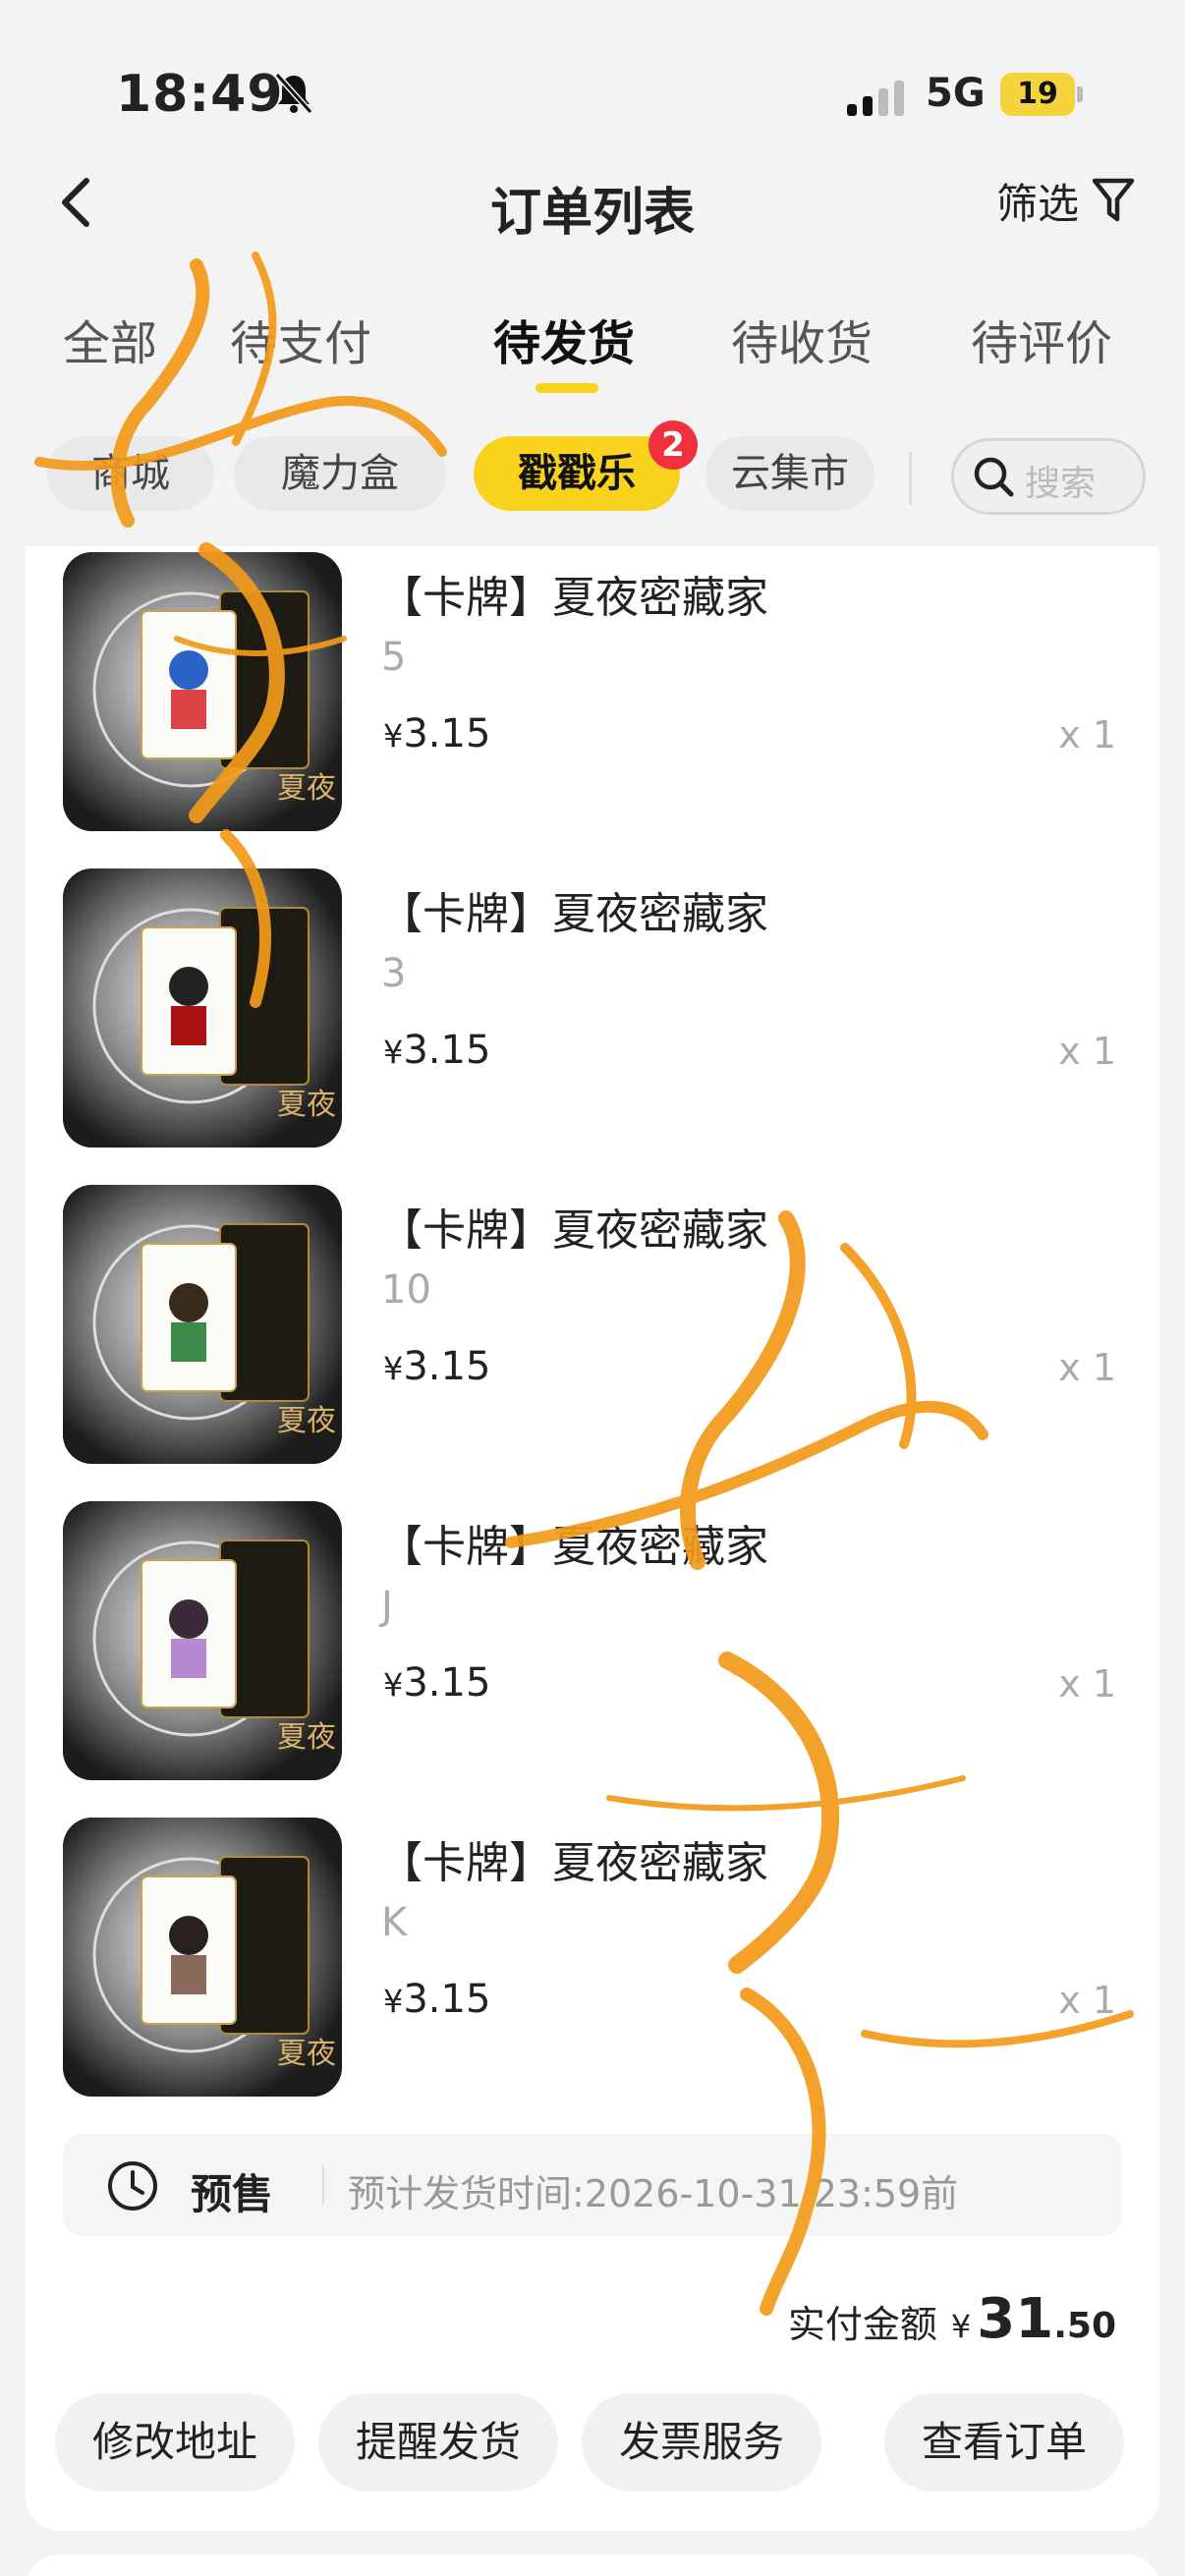 This screenshot has height=2576, width=1185. Describe the element at coordinates (301, 339) in the screenshot. I see `tab-pending-payment: 待支付` at that location.